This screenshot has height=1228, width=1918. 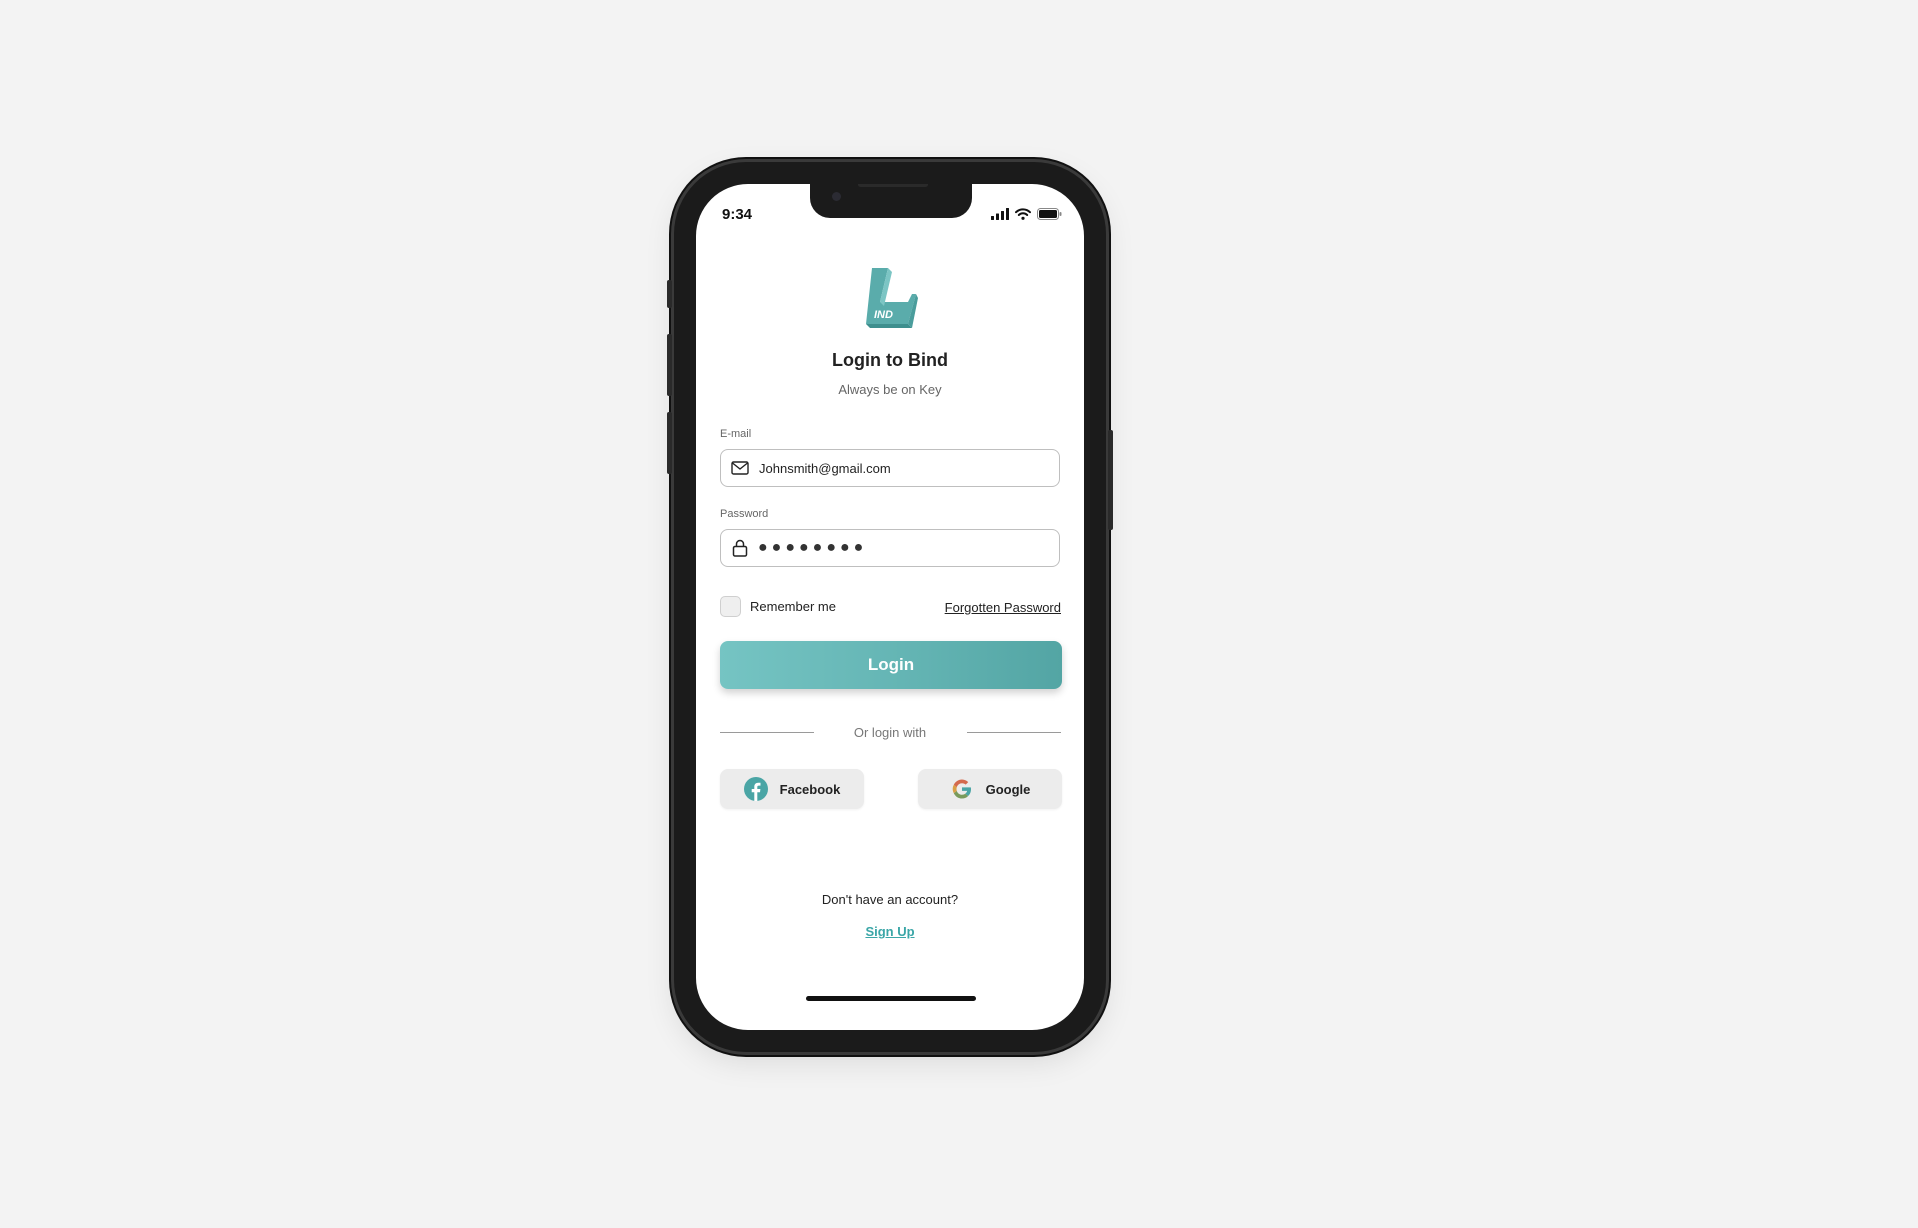 I want to click on google-icon, so click(x=961, y=789).